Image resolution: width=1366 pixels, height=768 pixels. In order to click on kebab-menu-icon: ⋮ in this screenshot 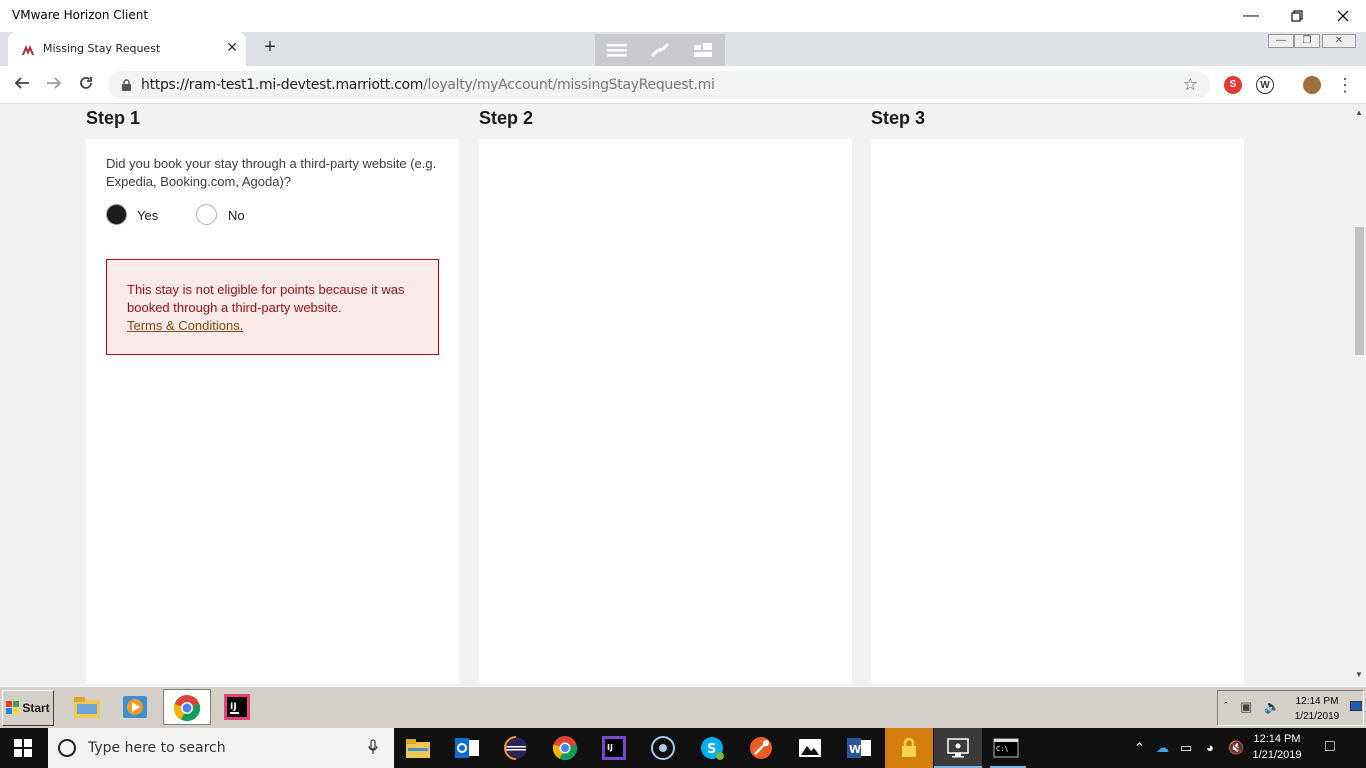, I will do `click(1345, 85)`.